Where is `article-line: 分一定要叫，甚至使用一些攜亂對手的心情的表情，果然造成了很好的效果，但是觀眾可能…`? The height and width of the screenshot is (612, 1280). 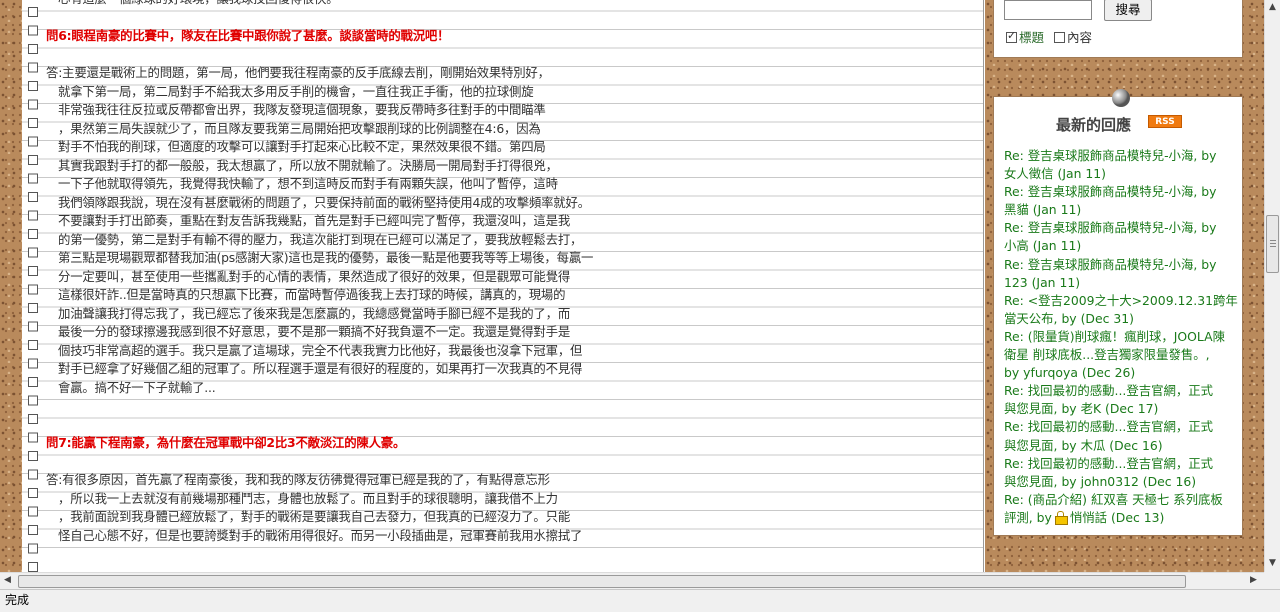
article-line: 分一定要叫，甚至使用一些攜亂對手的心情的表情，果然造成了很好的效果，但是觀眾可能… is located at coordinates (314, 276).